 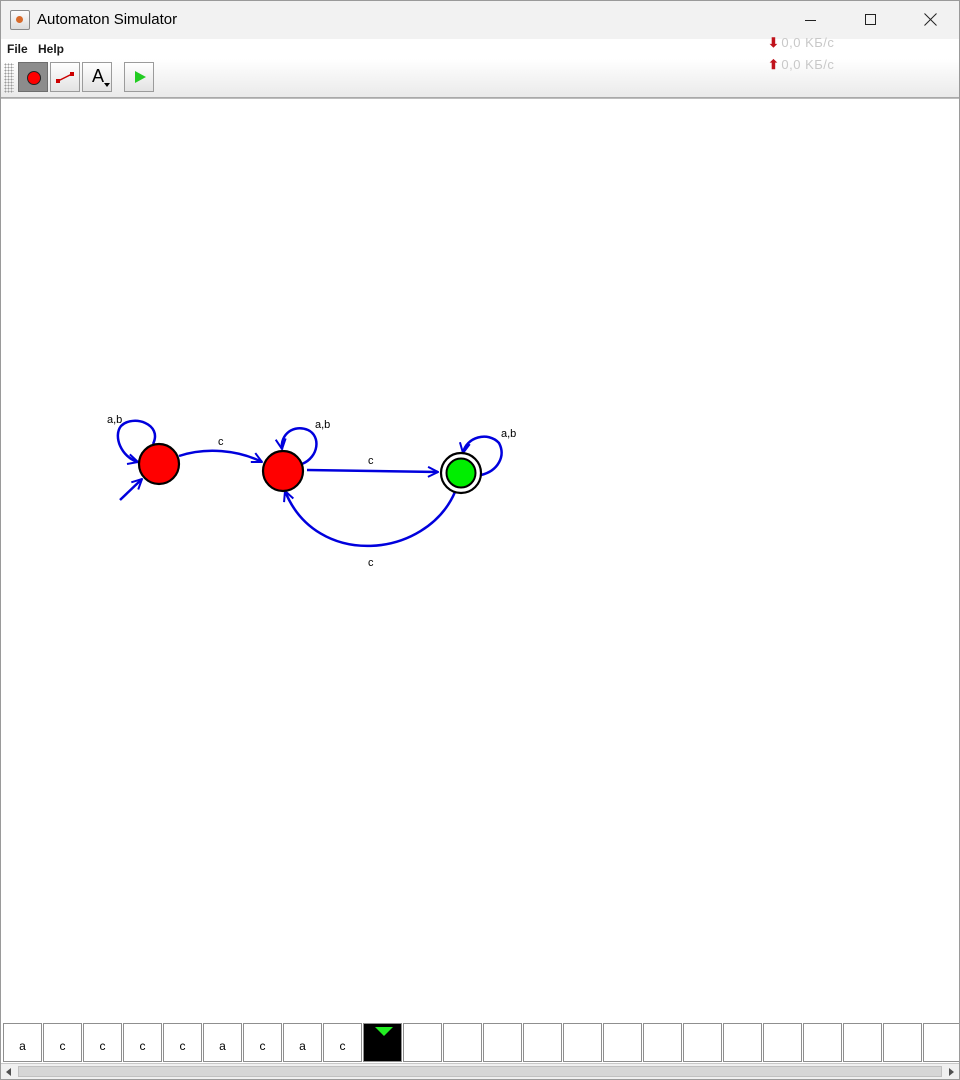 I want to click on scrollbar-thumb, so click(x=480, y=1071).